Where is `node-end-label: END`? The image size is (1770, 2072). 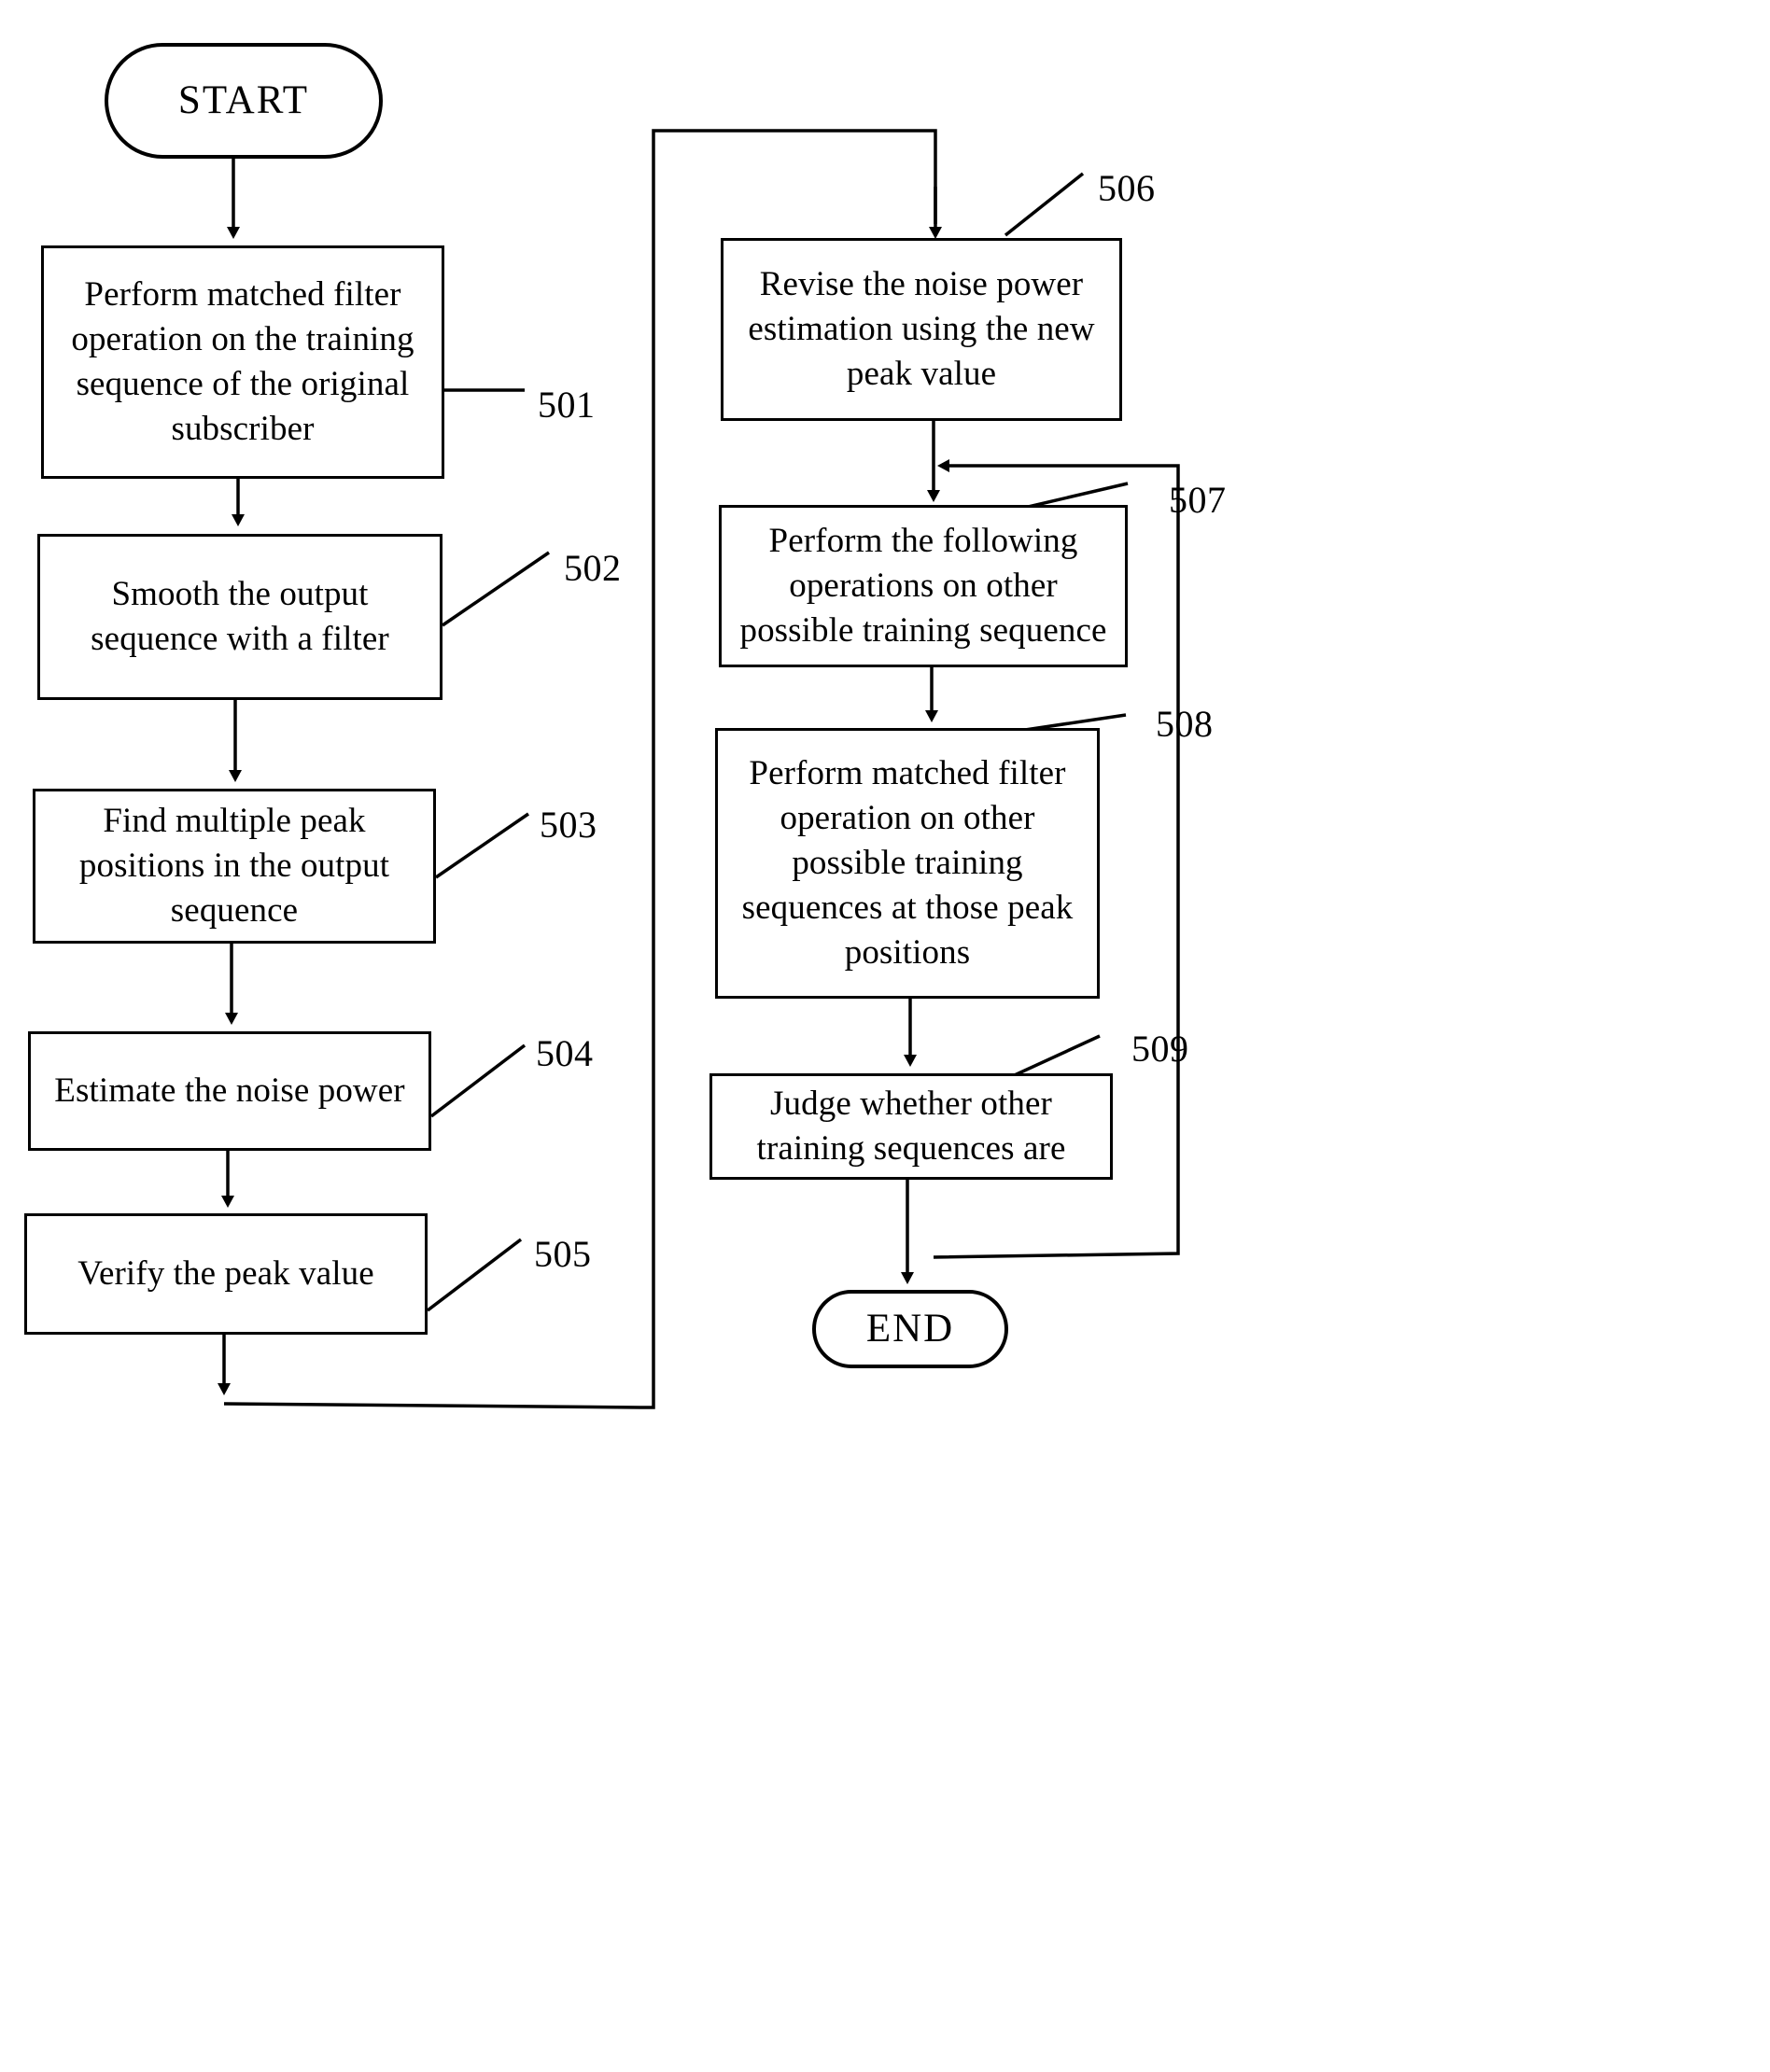 node-end-label: END is located at coordinates (910, 1329).